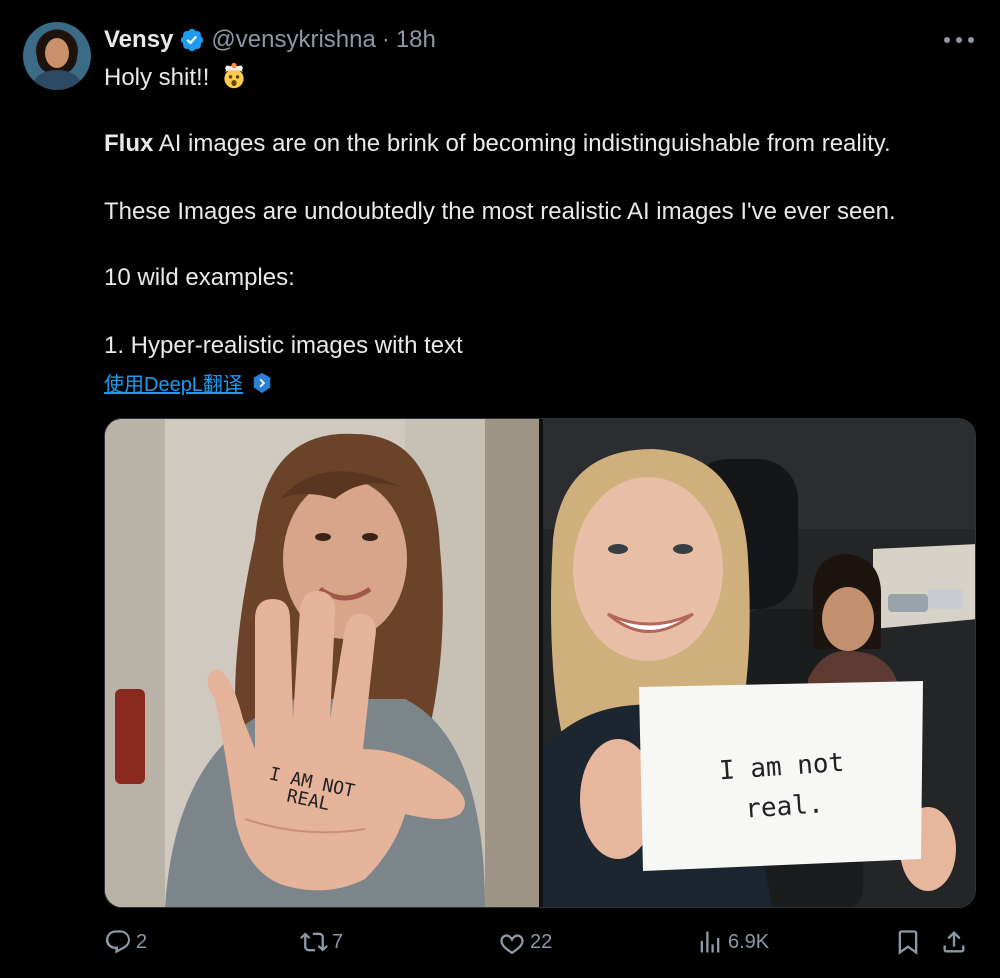 Image resolution: width=1000 pixels, height=978 pixels. I want to click on translate-link-text: 使用DeepL翻译, so click(173, 382).